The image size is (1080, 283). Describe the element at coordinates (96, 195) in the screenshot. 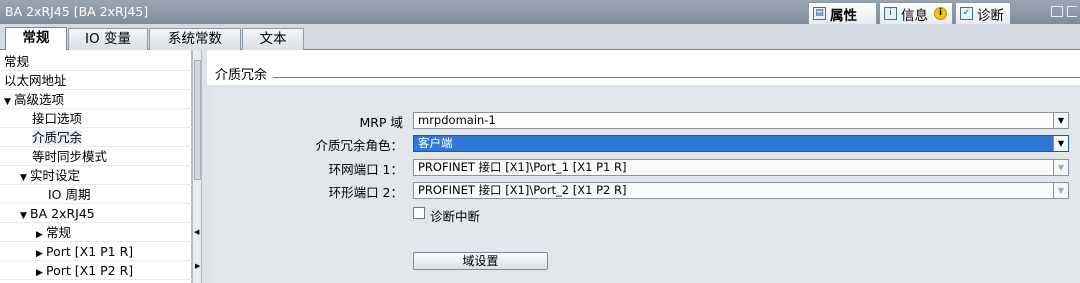

I see `tree-item-io-cycle: IO 周期` at that location.